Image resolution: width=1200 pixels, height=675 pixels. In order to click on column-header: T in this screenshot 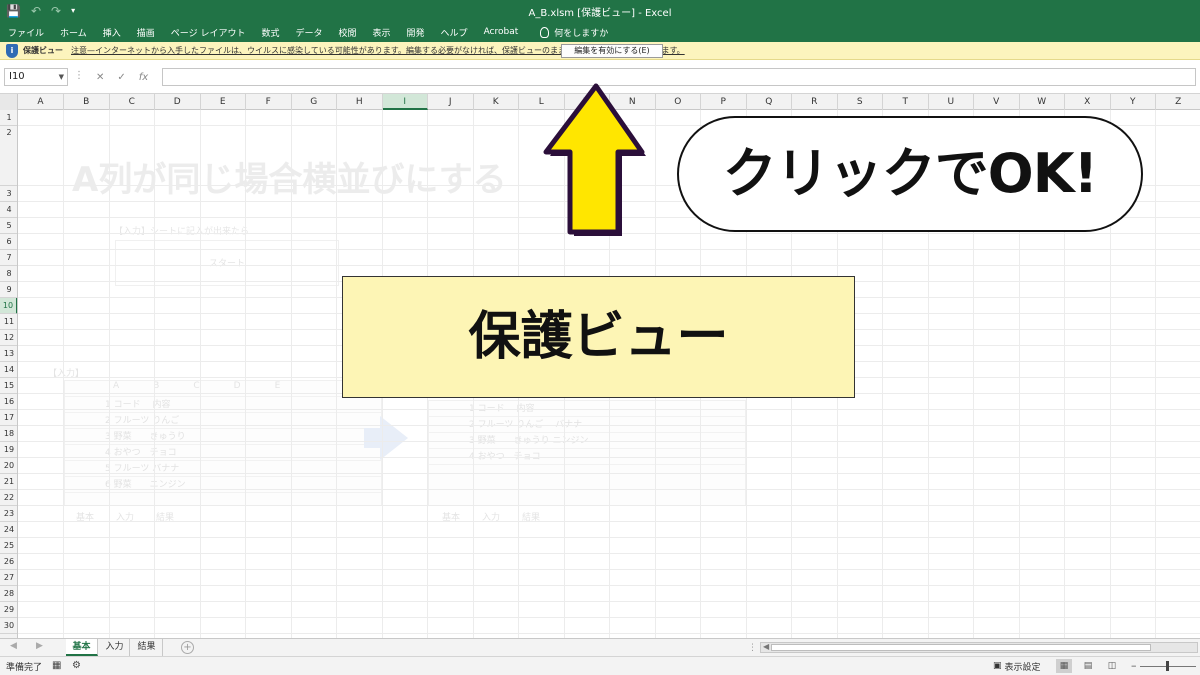, I will do `click(906, 102)`.